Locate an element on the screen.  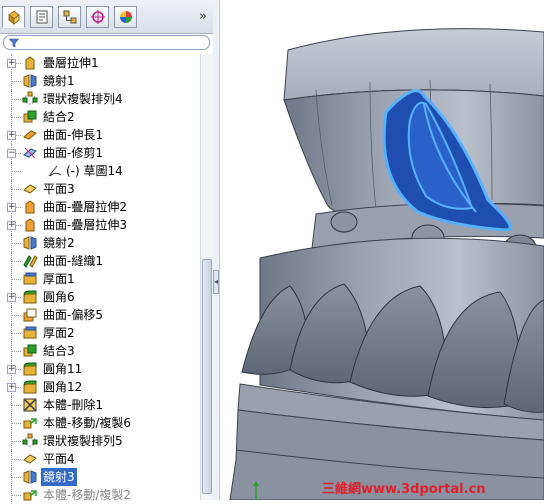
tree-item-label: 結合2 is located at coordinates (59, 117).